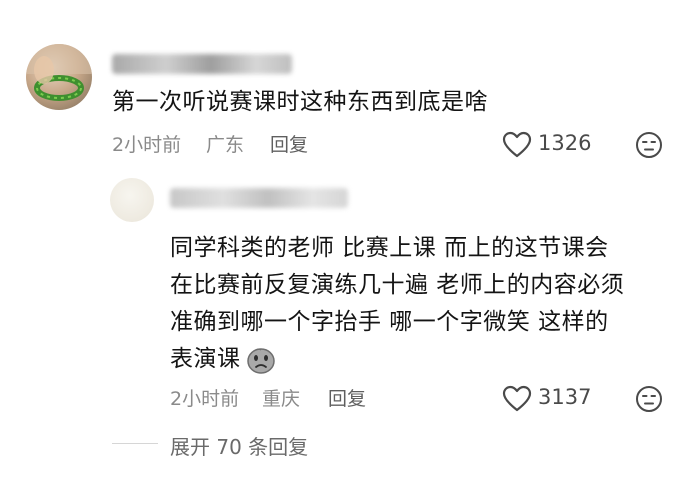 The image size is (690, 482). Describe the element at coordinates (565, 143) in the screenshot. I see `like-count: 1326` at that location.